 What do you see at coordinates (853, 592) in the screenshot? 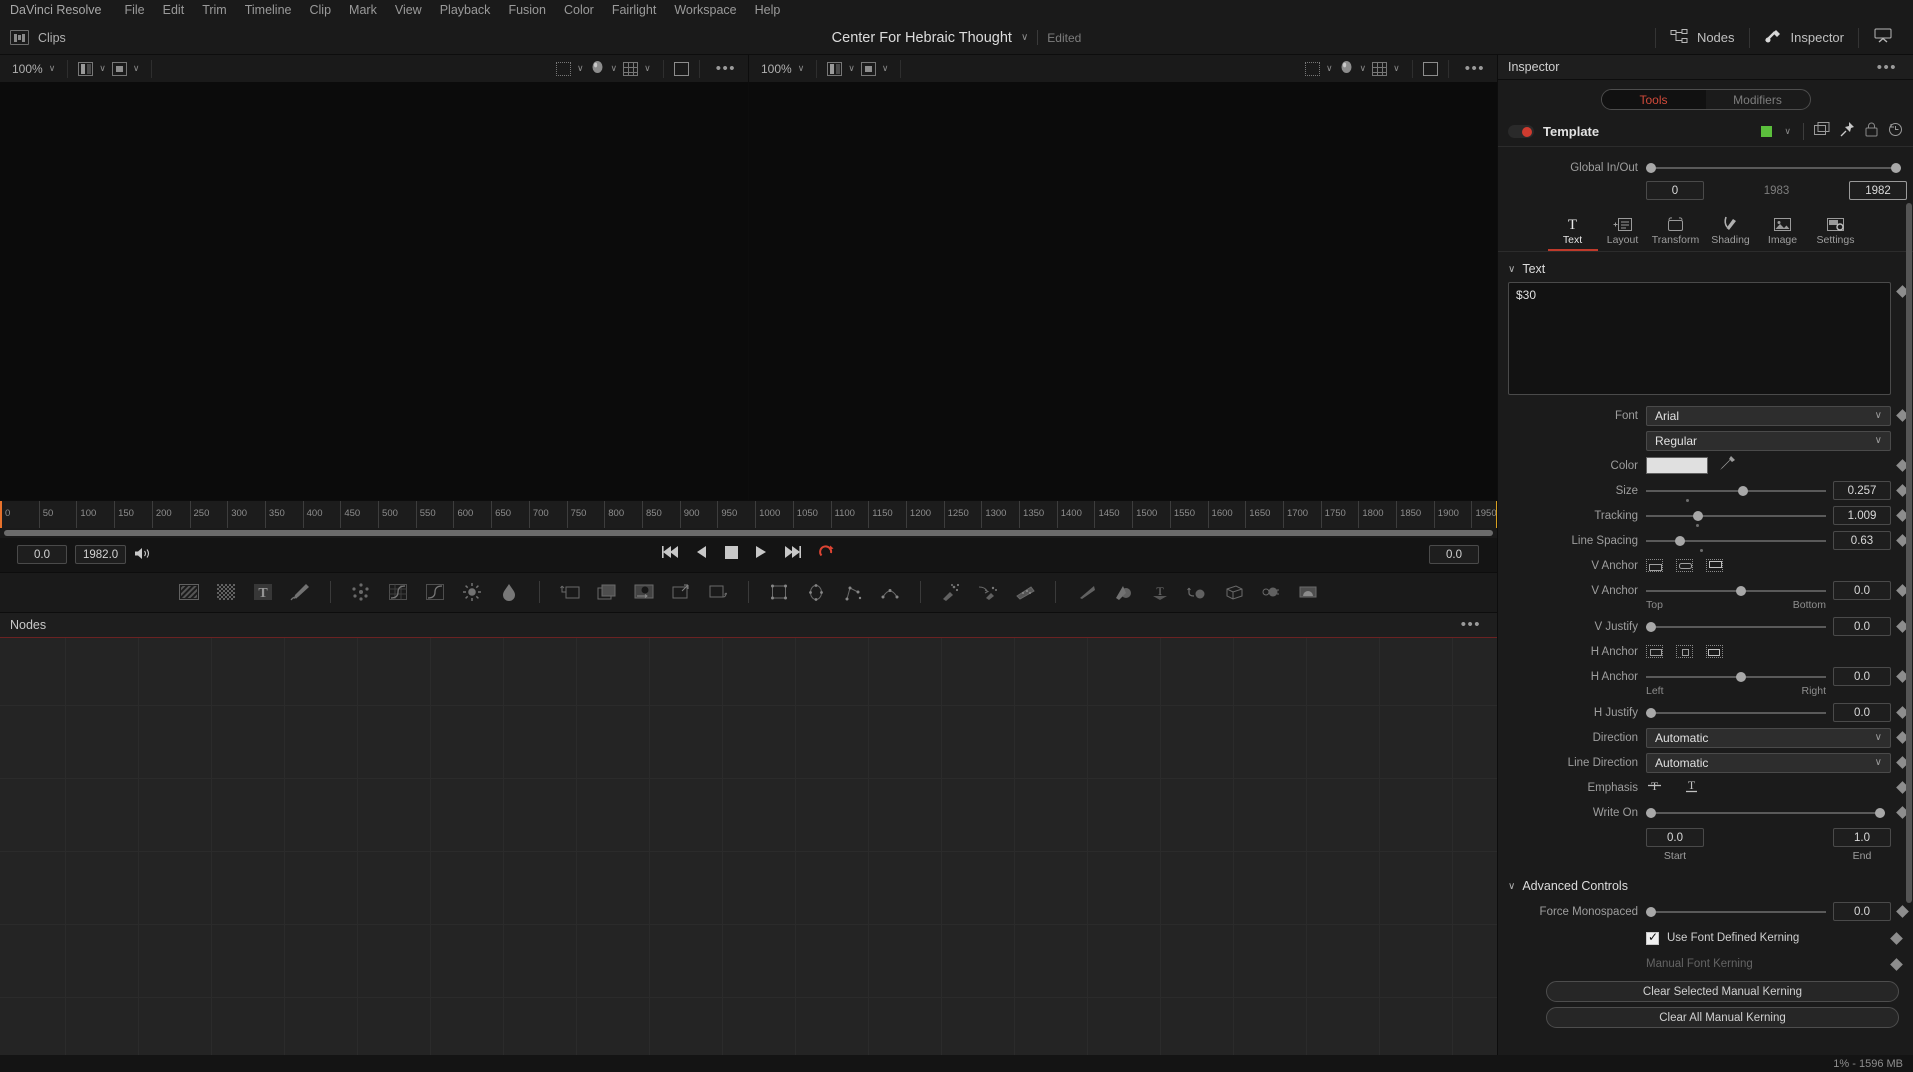
I see `polygon-mask-icon` at bounding box center [853, 592].